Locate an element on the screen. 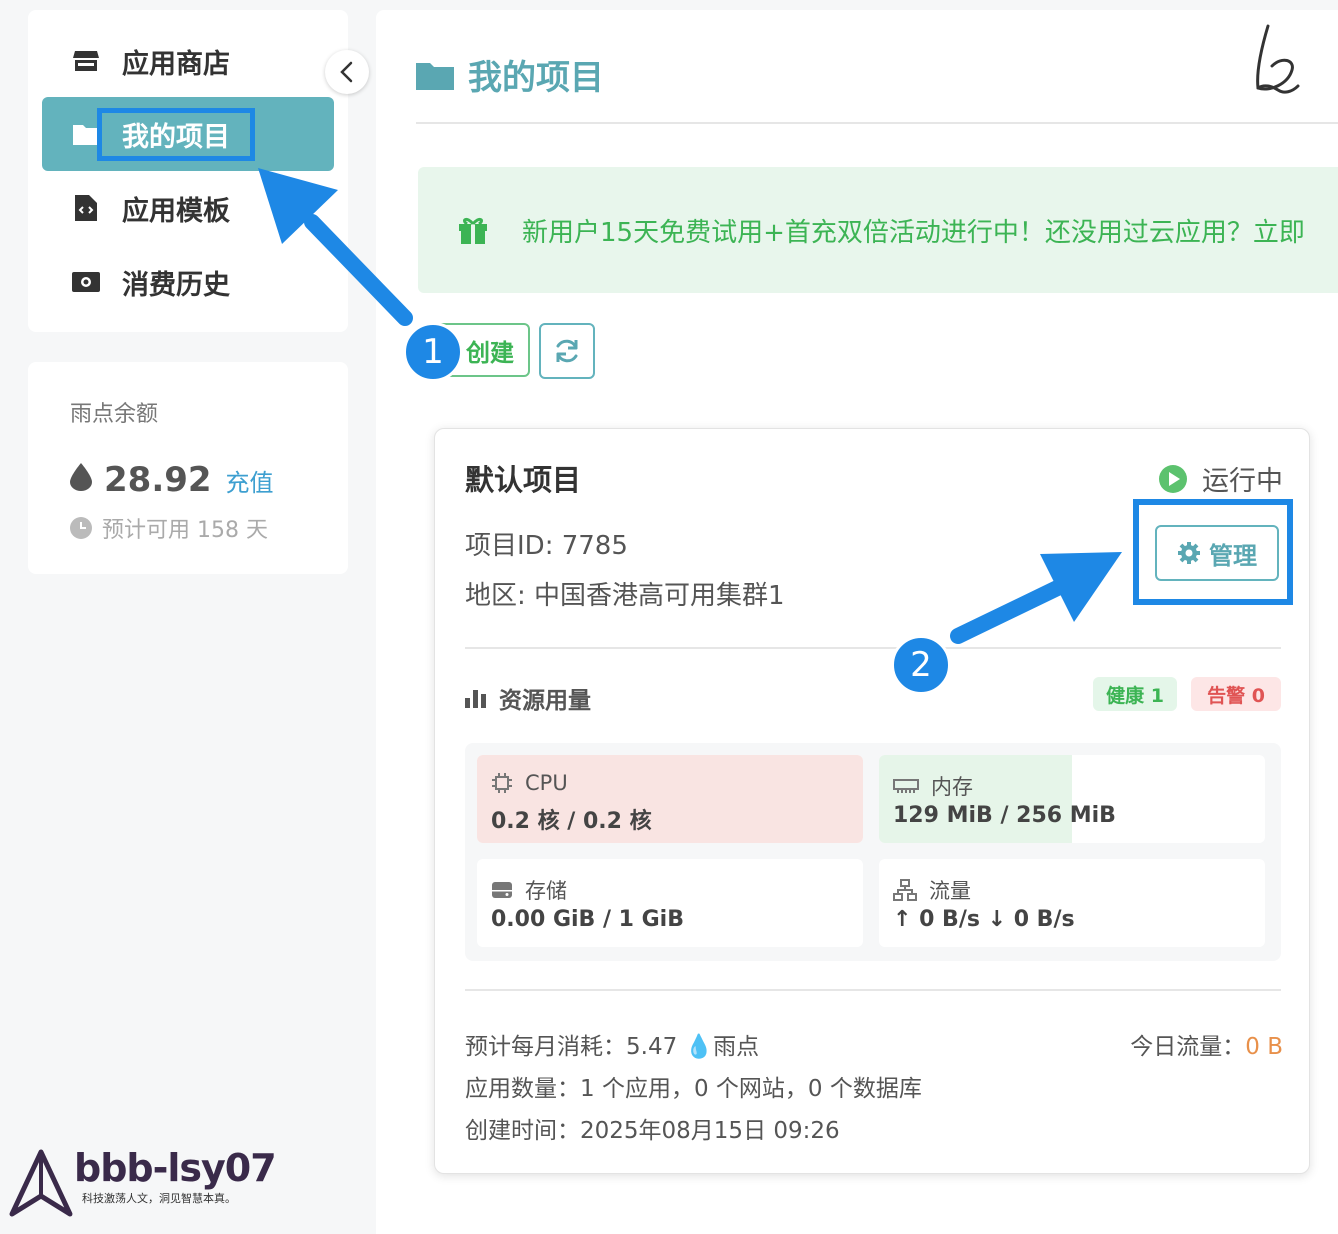 This screenshot has width=1338, height=1234. page-title-text: 我的项目 is located at coordinates (536, 78).